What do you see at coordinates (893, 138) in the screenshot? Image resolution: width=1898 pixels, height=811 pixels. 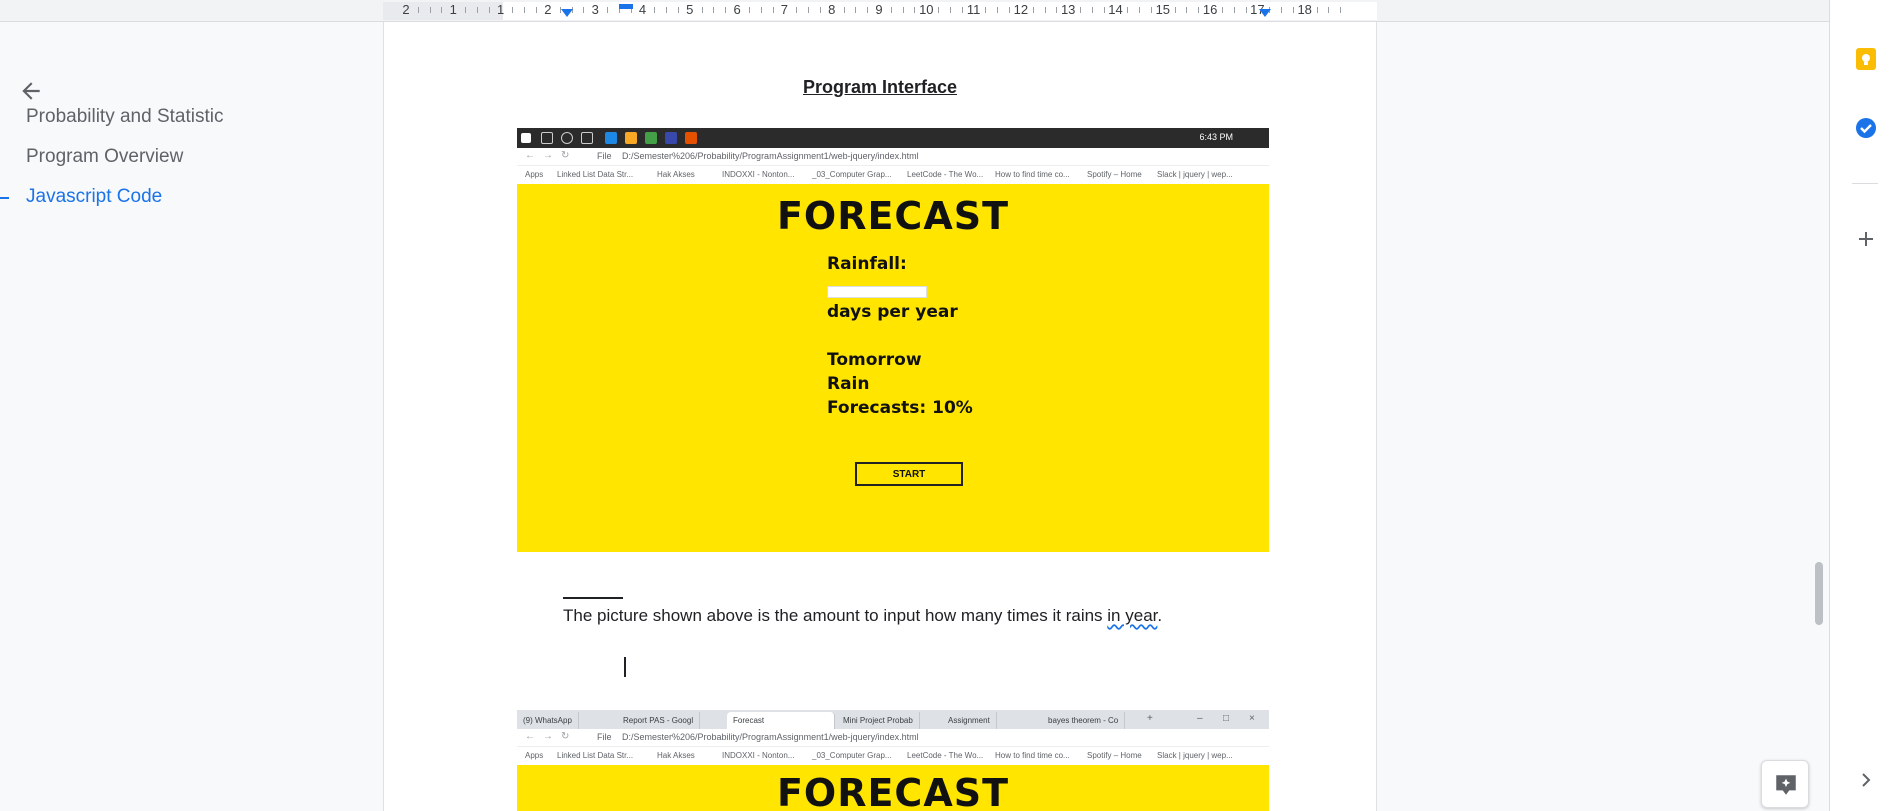 I see `windows-taskbar: 6:43 PM` at bounding box center [893, 138].